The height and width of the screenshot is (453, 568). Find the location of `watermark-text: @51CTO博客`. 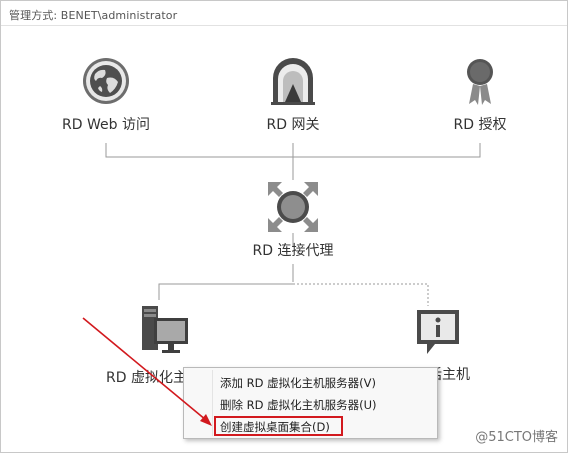

watermark-text: @51CTO博客 is located at coordinates (516, 437).